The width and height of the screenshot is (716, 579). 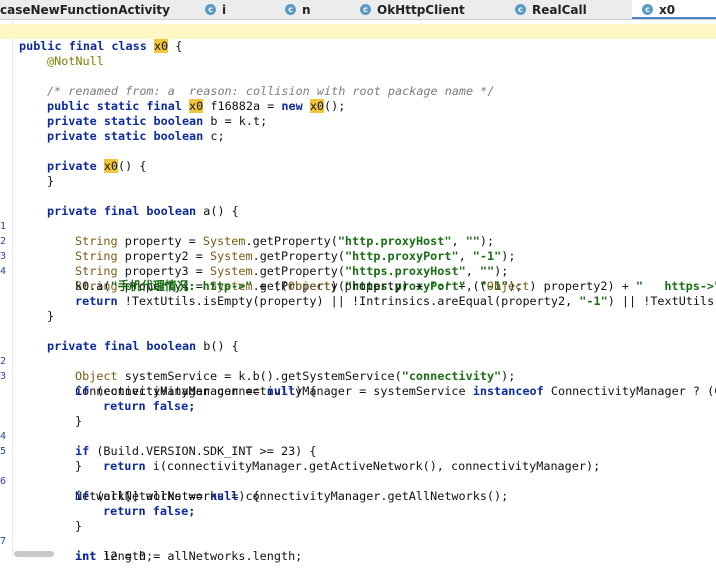 I want to click on code-line: if (allNetworks == null) {, so click(x=167, y=496).